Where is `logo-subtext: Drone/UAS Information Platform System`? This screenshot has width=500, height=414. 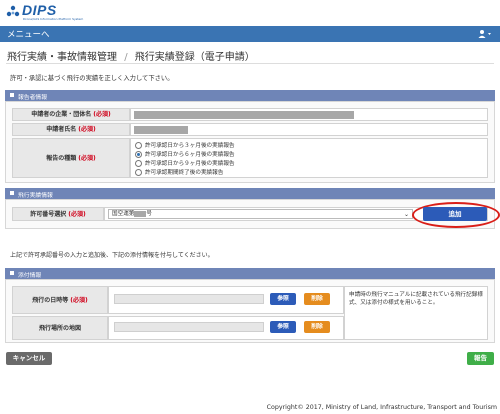 logo-subtext: Drone/UAS Information Platform System is located at coordinates (53, 19).